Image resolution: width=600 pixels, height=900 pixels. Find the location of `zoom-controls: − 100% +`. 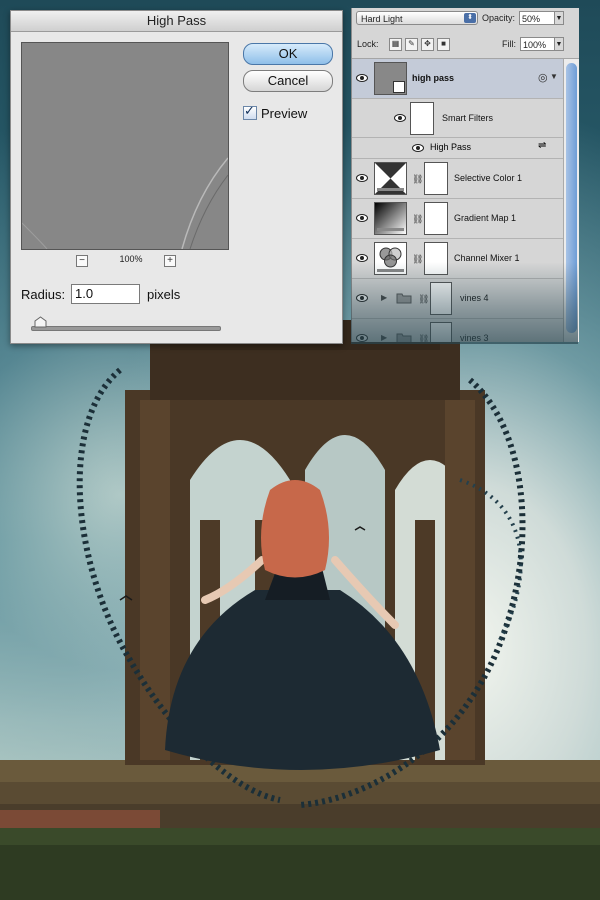

zoom-controls: − 100% + is located at coordinates (131, 261).